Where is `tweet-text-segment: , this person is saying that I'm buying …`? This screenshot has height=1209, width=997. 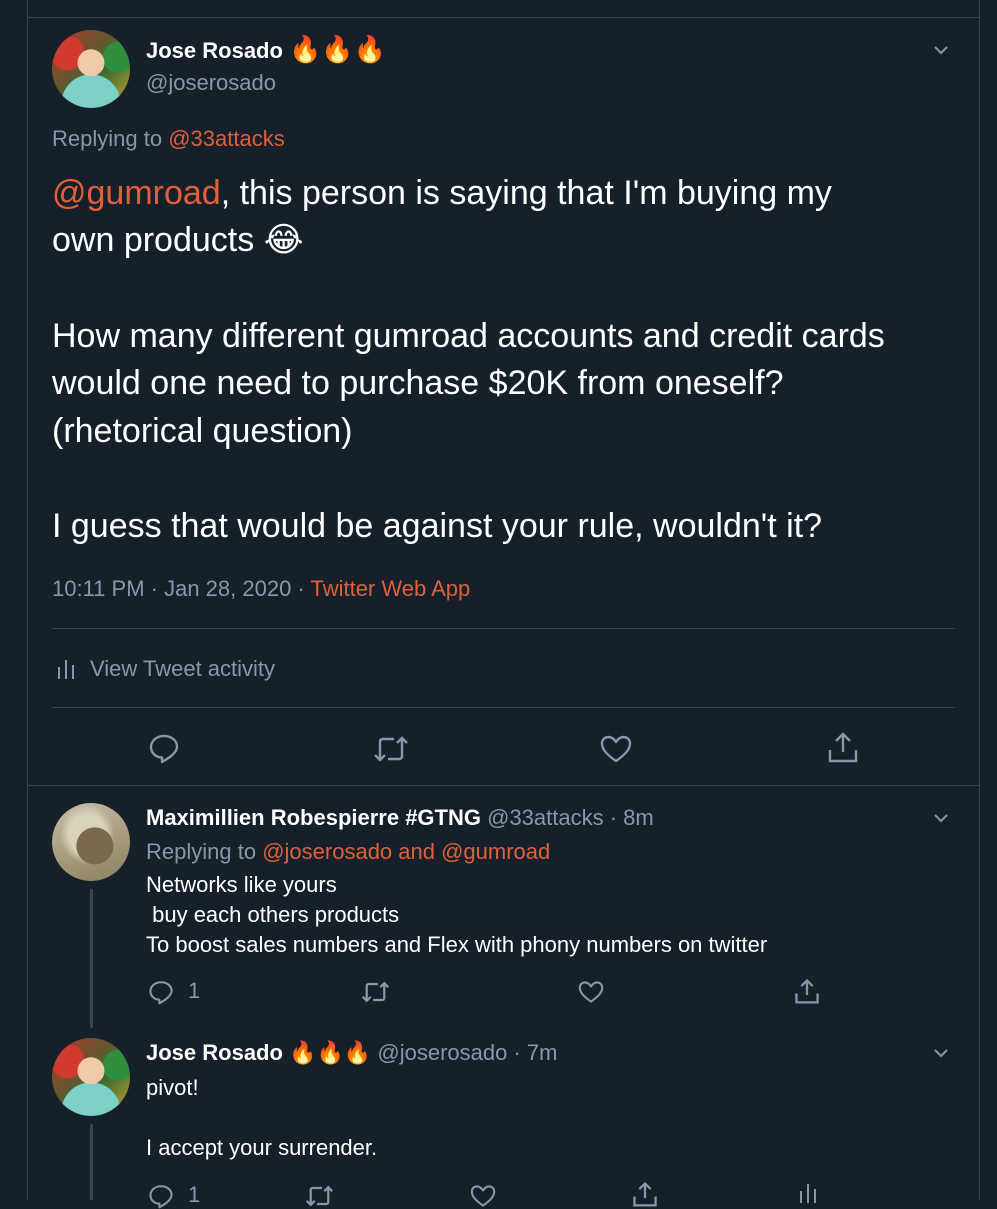 tweet-text-segment: , this person is saying that I'm buying … is located at coordinates (526, 193).